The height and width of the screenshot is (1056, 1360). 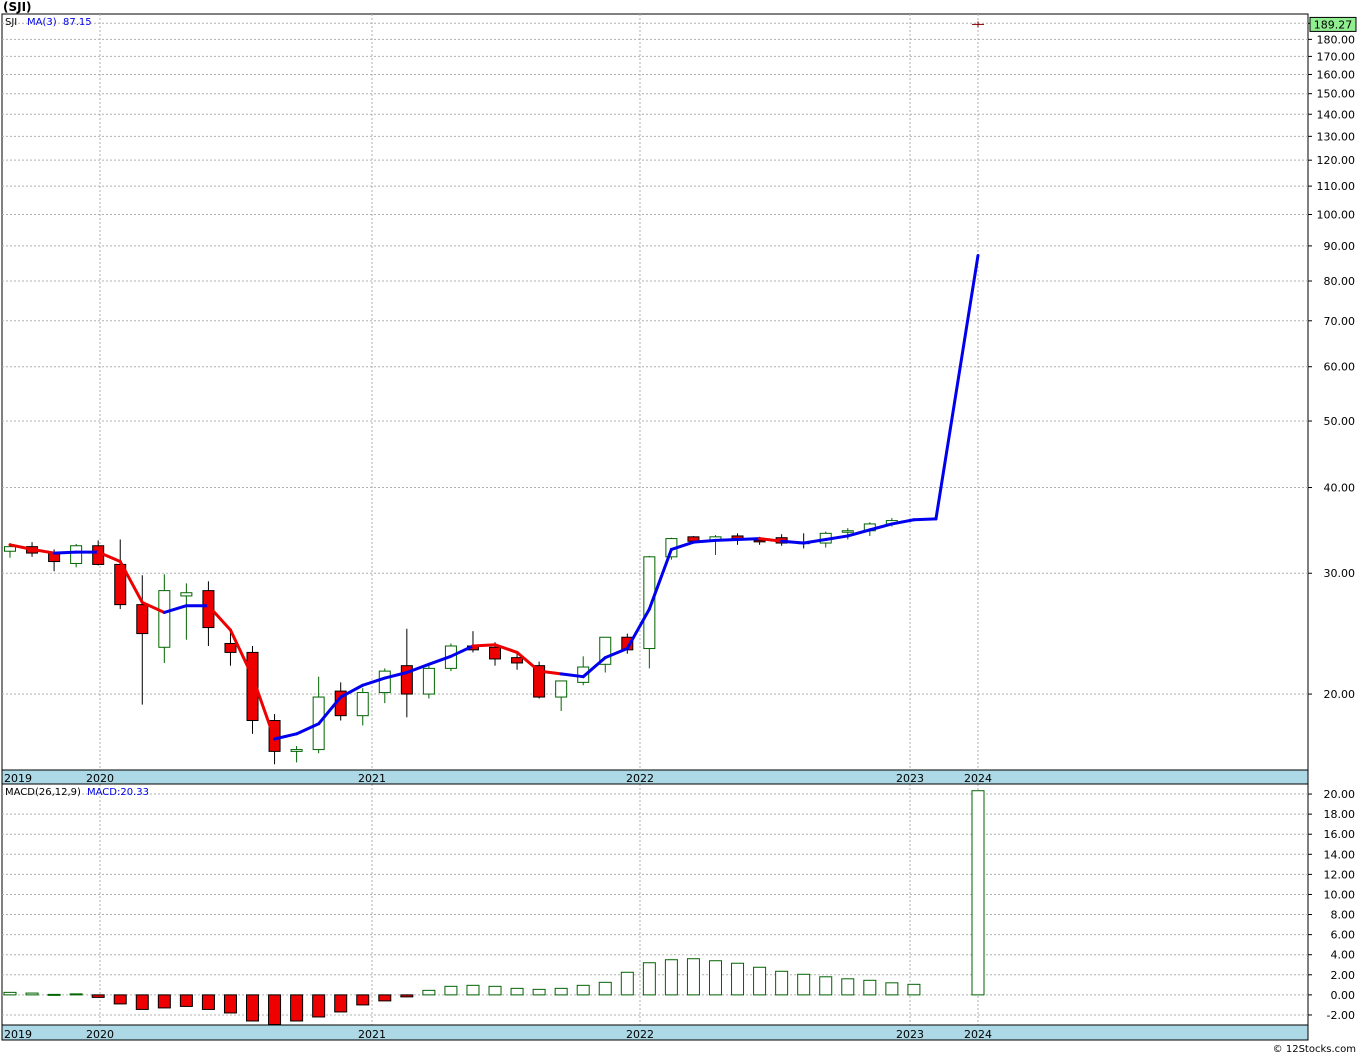 I want to click on macd-y-tick-label: 6.00, so click(x=1343, y=935).